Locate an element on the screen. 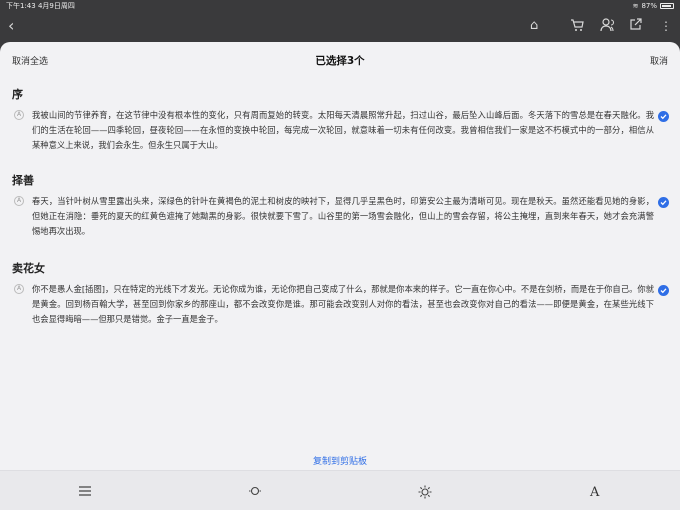  section-title: 卖花女 is located at coordinates (28, 268).